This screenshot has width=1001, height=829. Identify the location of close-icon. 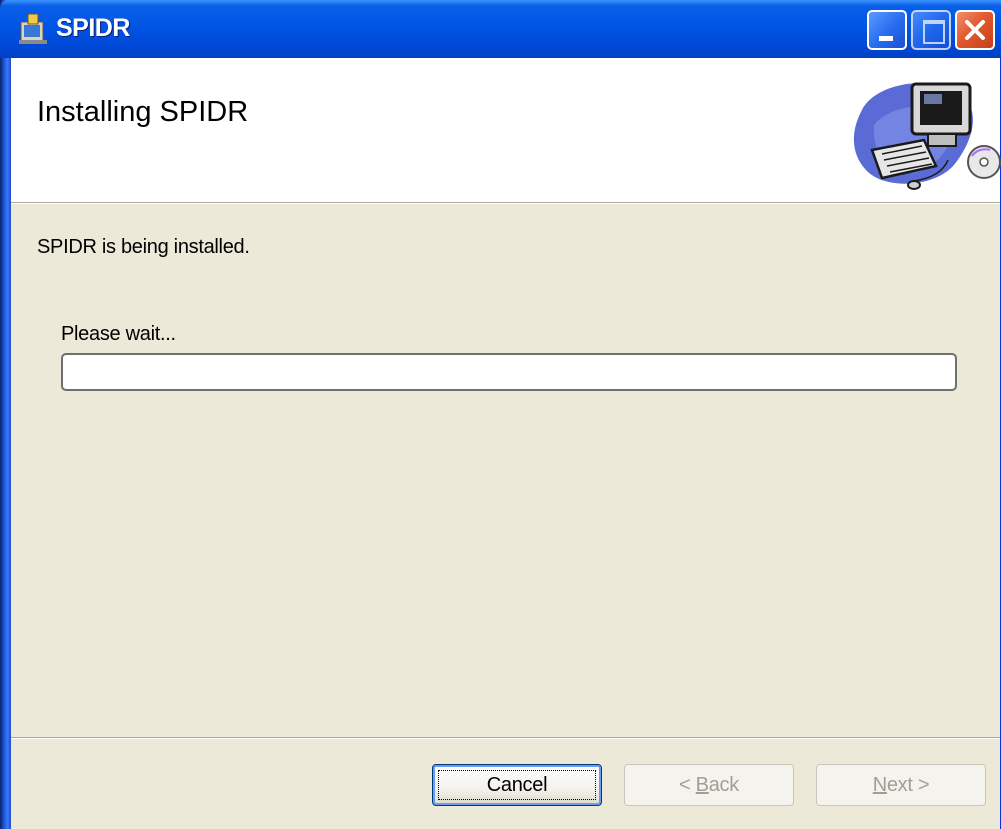
(975, 30).